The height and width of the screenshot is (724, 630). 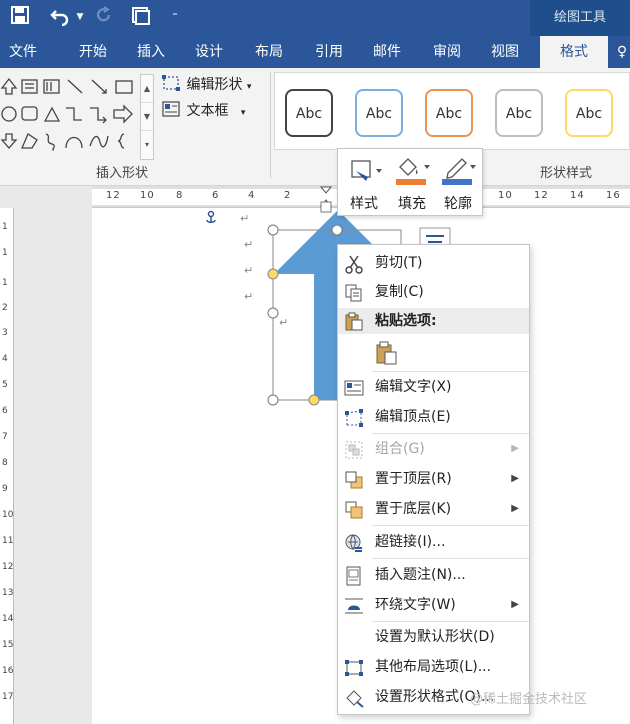 What do you see at coordinates (364, 183) in the screenshot?
I see `mini-style-button: 样式` at bounding box center [364, 183].